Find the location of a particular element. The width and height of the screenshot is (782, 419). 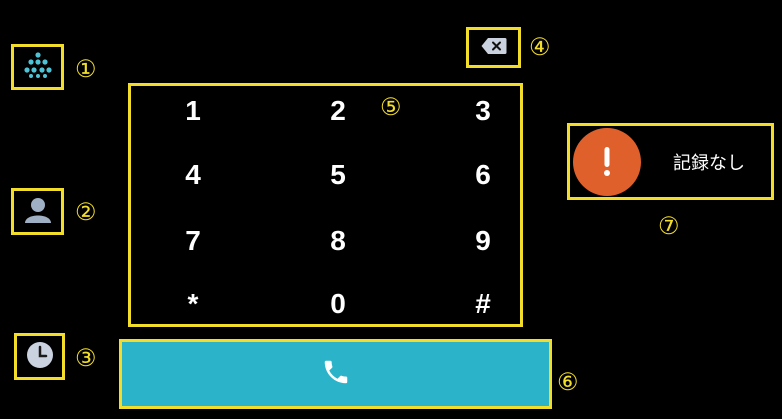

key-8: 8 is located at coordinates (338, 241).